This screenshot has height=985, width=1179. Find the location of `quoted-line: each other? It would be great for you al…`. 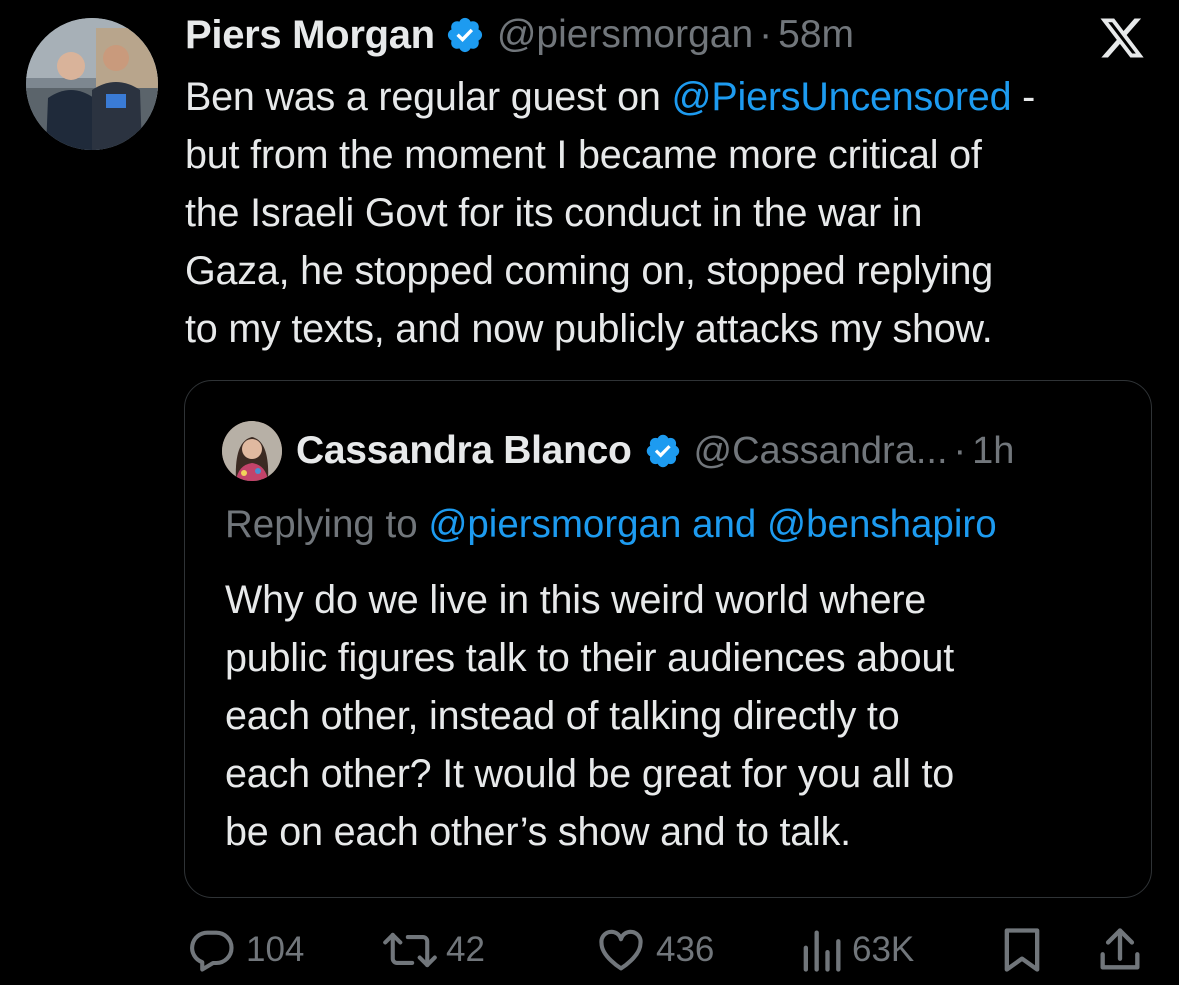

quoted-line: each other? It would be great for you al… is located at coordinates (589, 774).